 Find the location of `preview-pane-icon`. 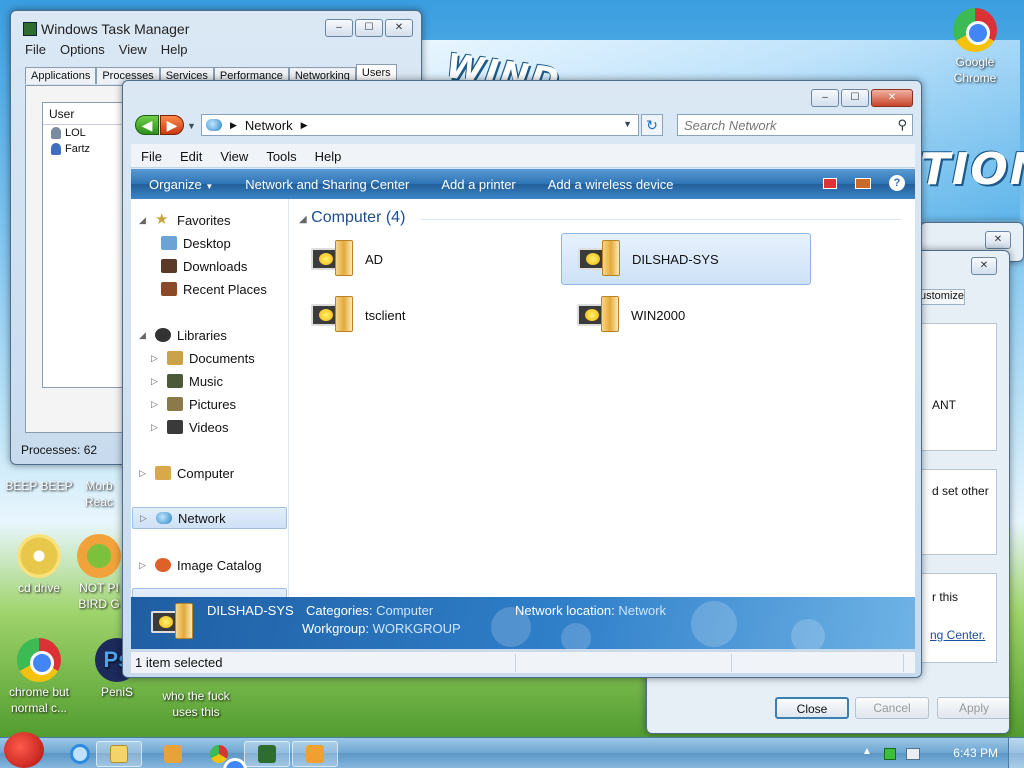

preview-pane-icon is located at coordinates (863, 183).